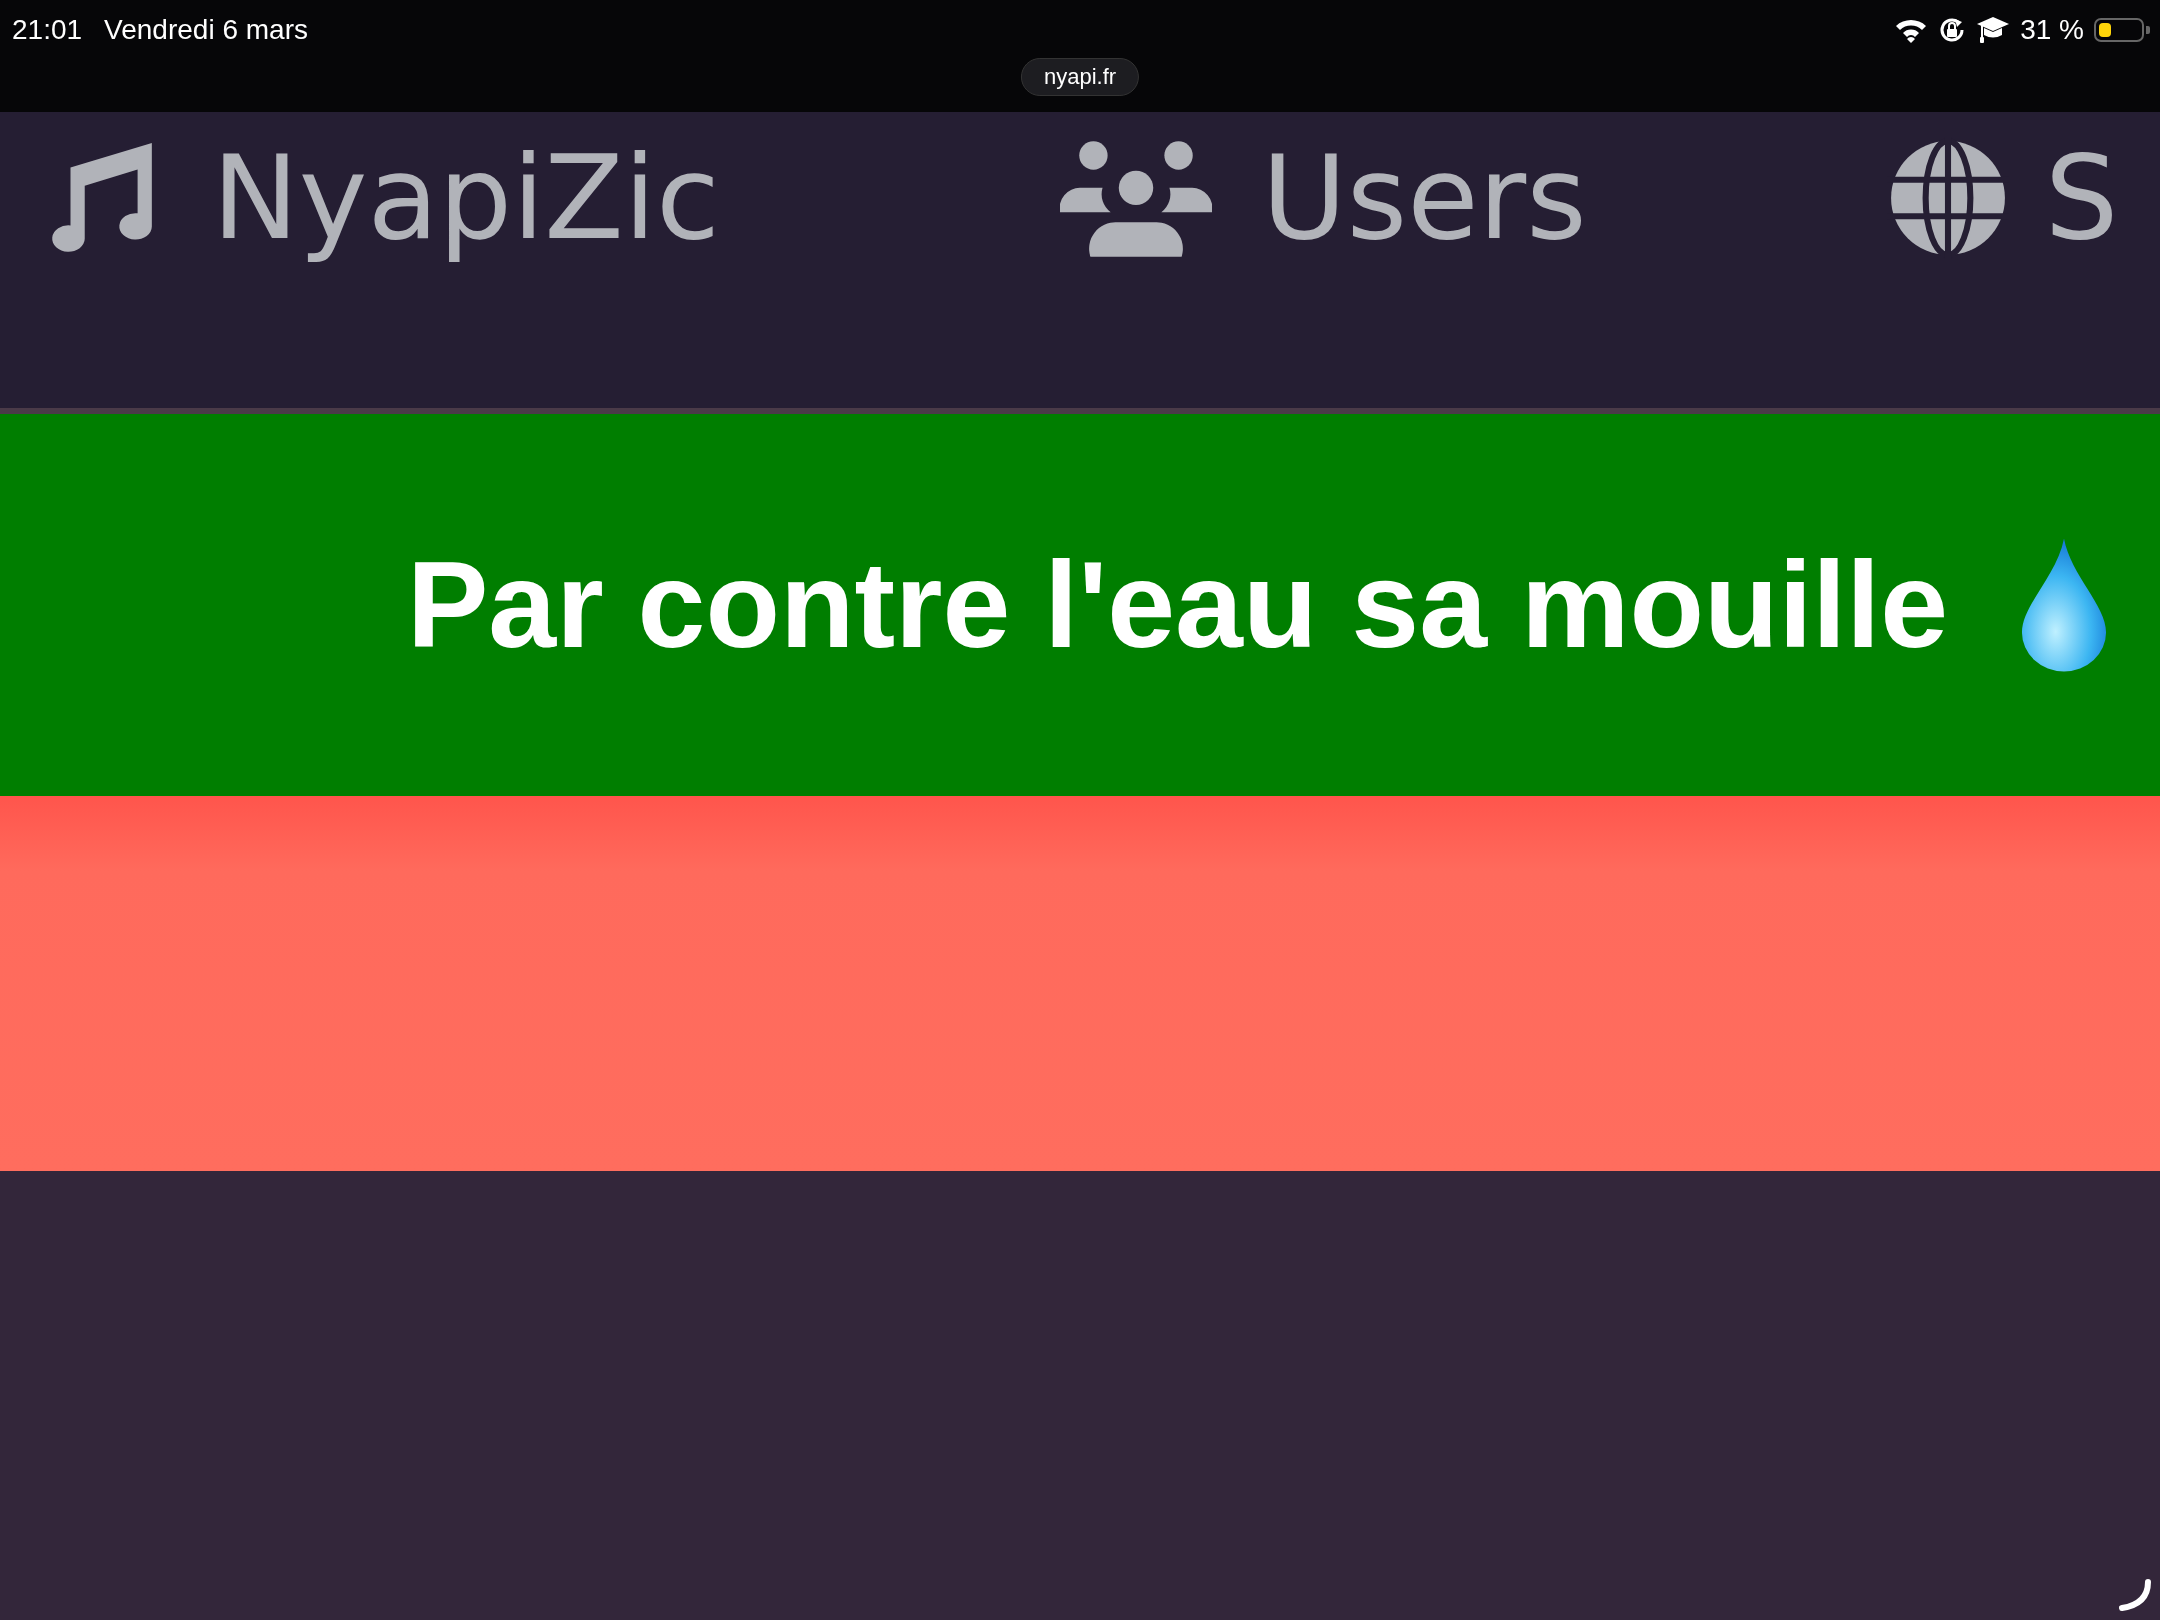 Image resolution: width=2160 pixels, height=1620 pixels. I want to click on nav-link: NyapiZic, so click(380, 198).